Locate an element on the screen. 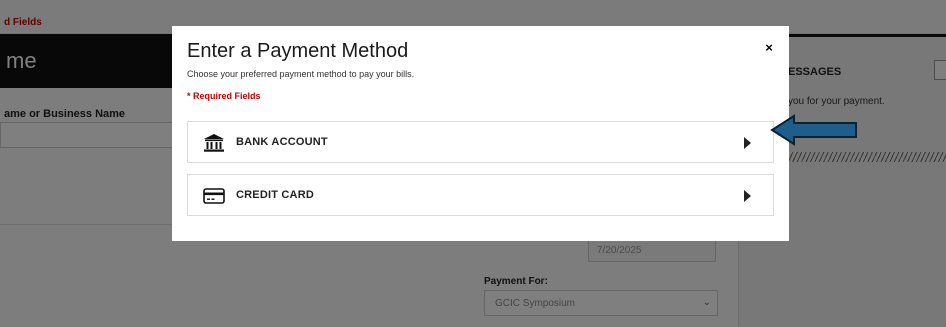 Image resolution: width=946 pixels, height=327 pixels. modal-title: Enter a Payment Method is located at coordinates (298, 51).